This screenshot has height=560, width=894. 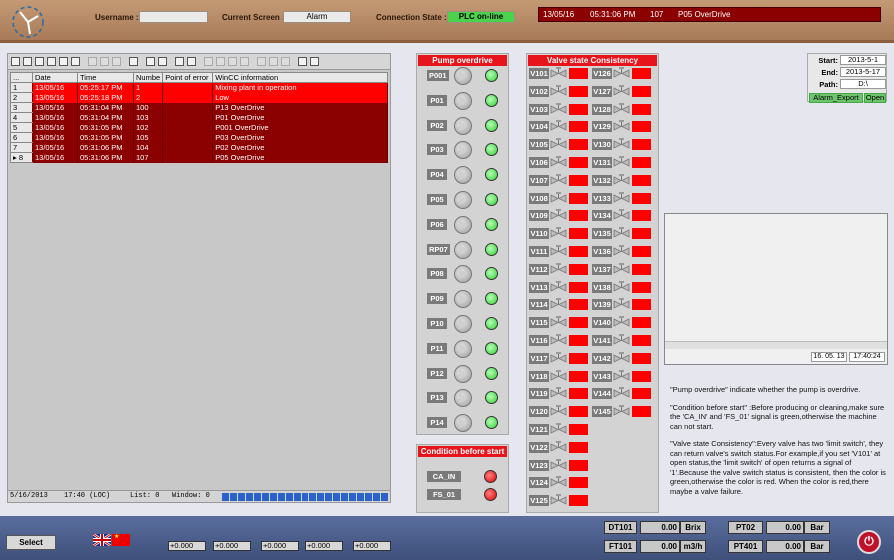 I want to click on end-date-field: 2013-5-17, so click(x=863, y=72).